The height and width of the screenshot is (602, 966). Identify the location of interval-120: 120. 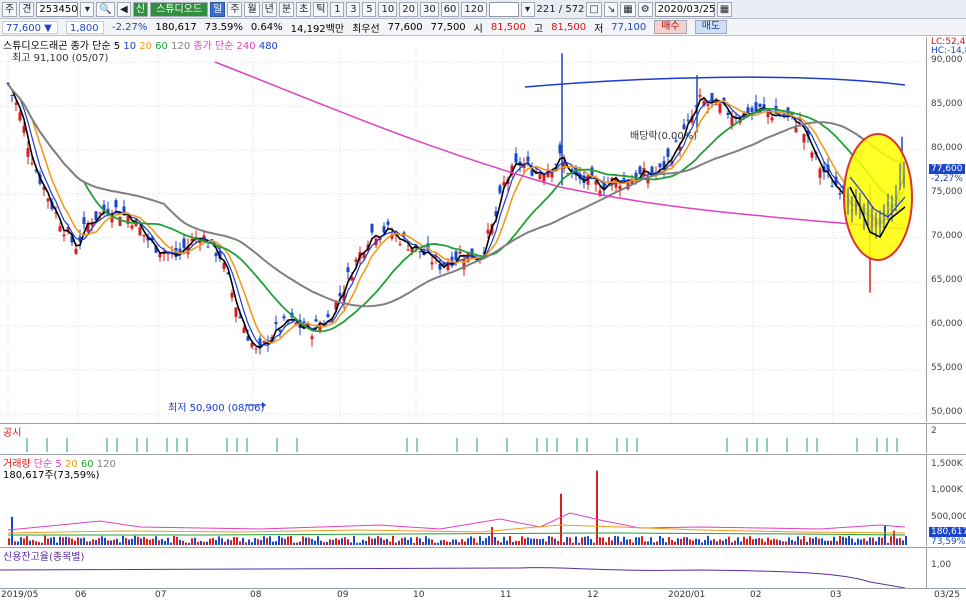
(474, 9).